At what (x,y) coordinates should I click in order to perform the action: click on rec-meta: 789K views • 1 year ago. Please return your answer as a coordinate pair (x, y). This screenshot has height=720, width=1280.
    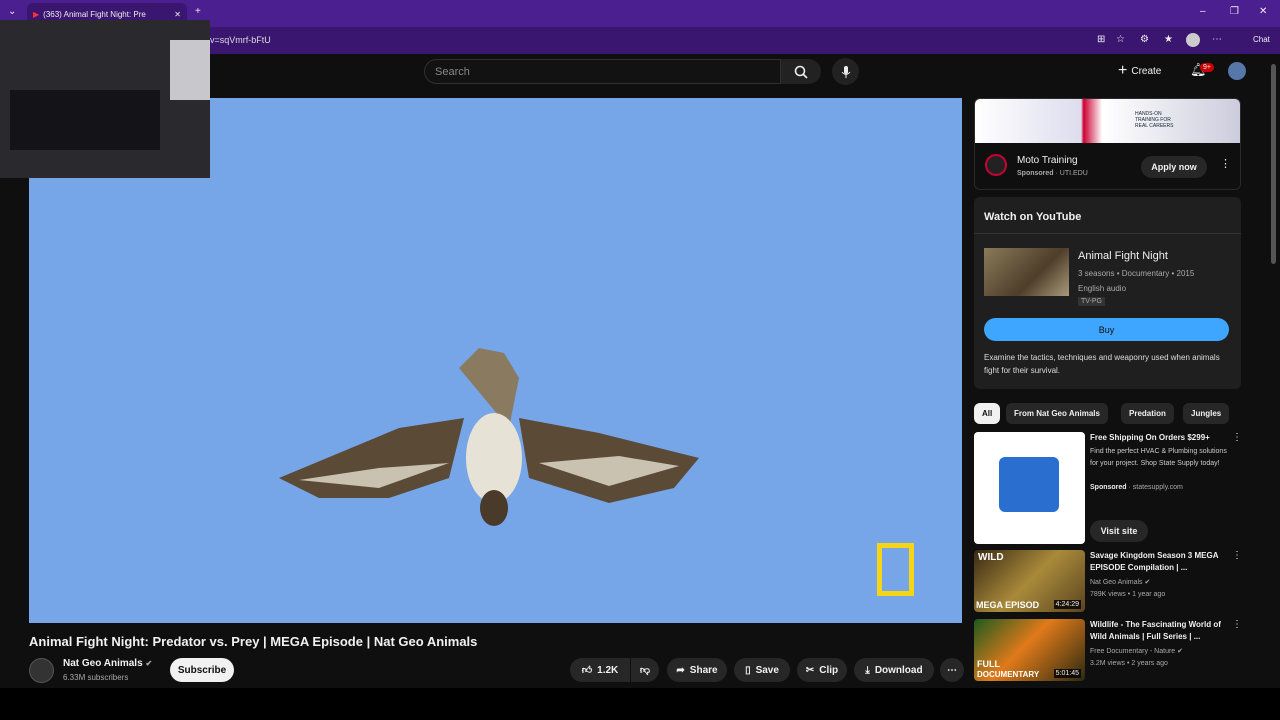
    Looking at the image, I should click on (1128, 594).